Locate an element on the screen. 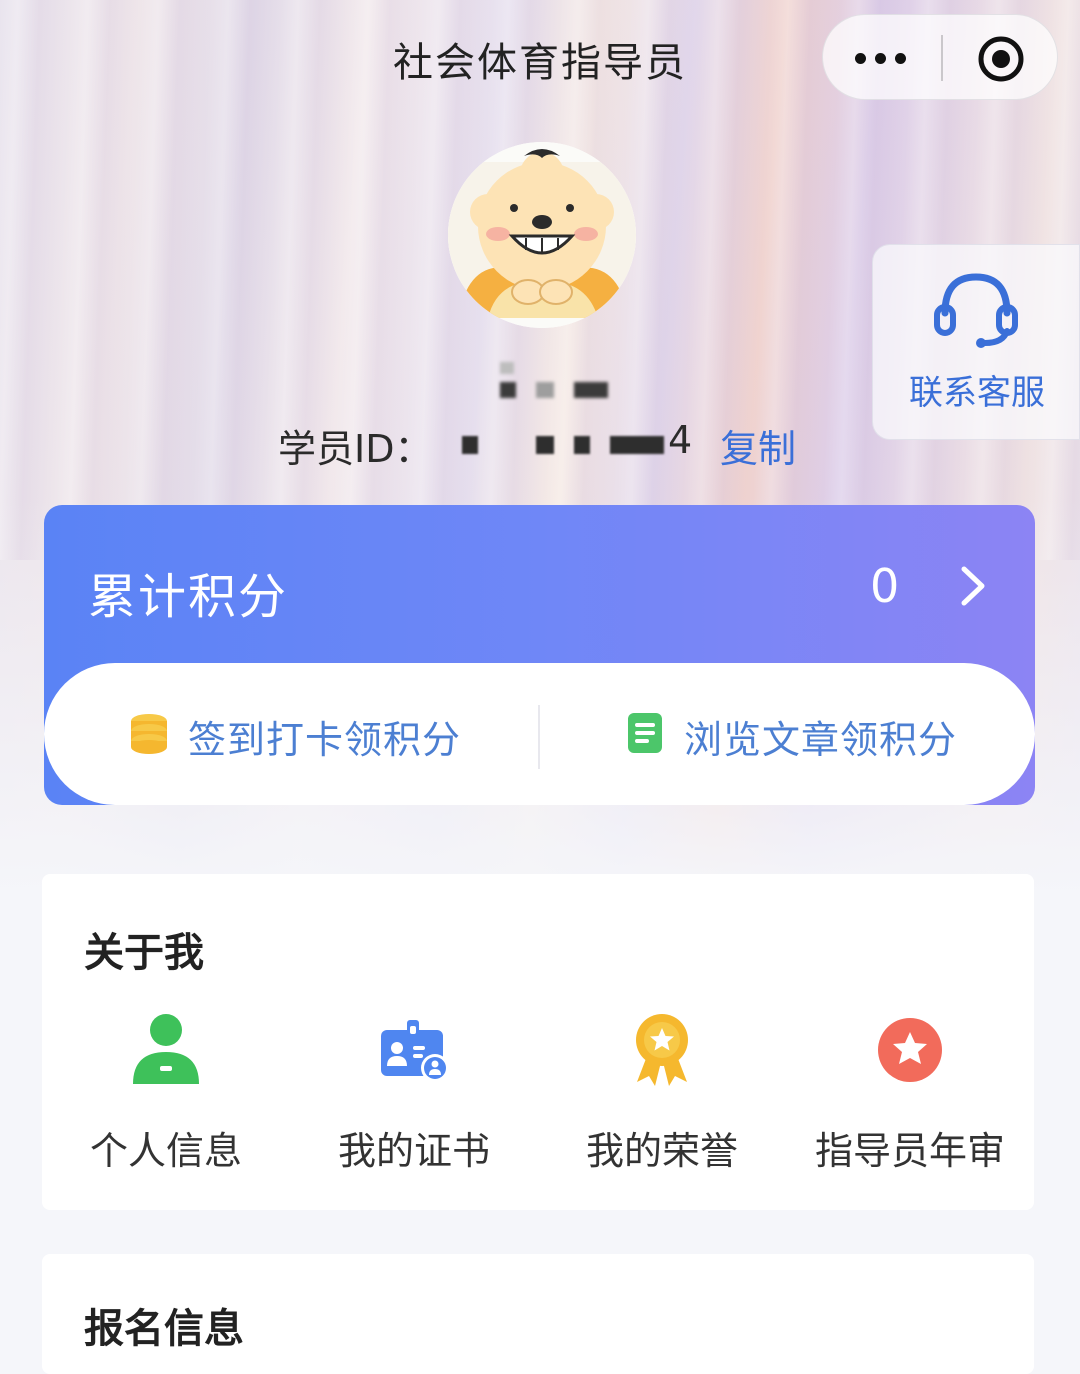 The image size is (1080, 1374). personal-info-item: 个人信息 is located at coordinates (166, 1092).